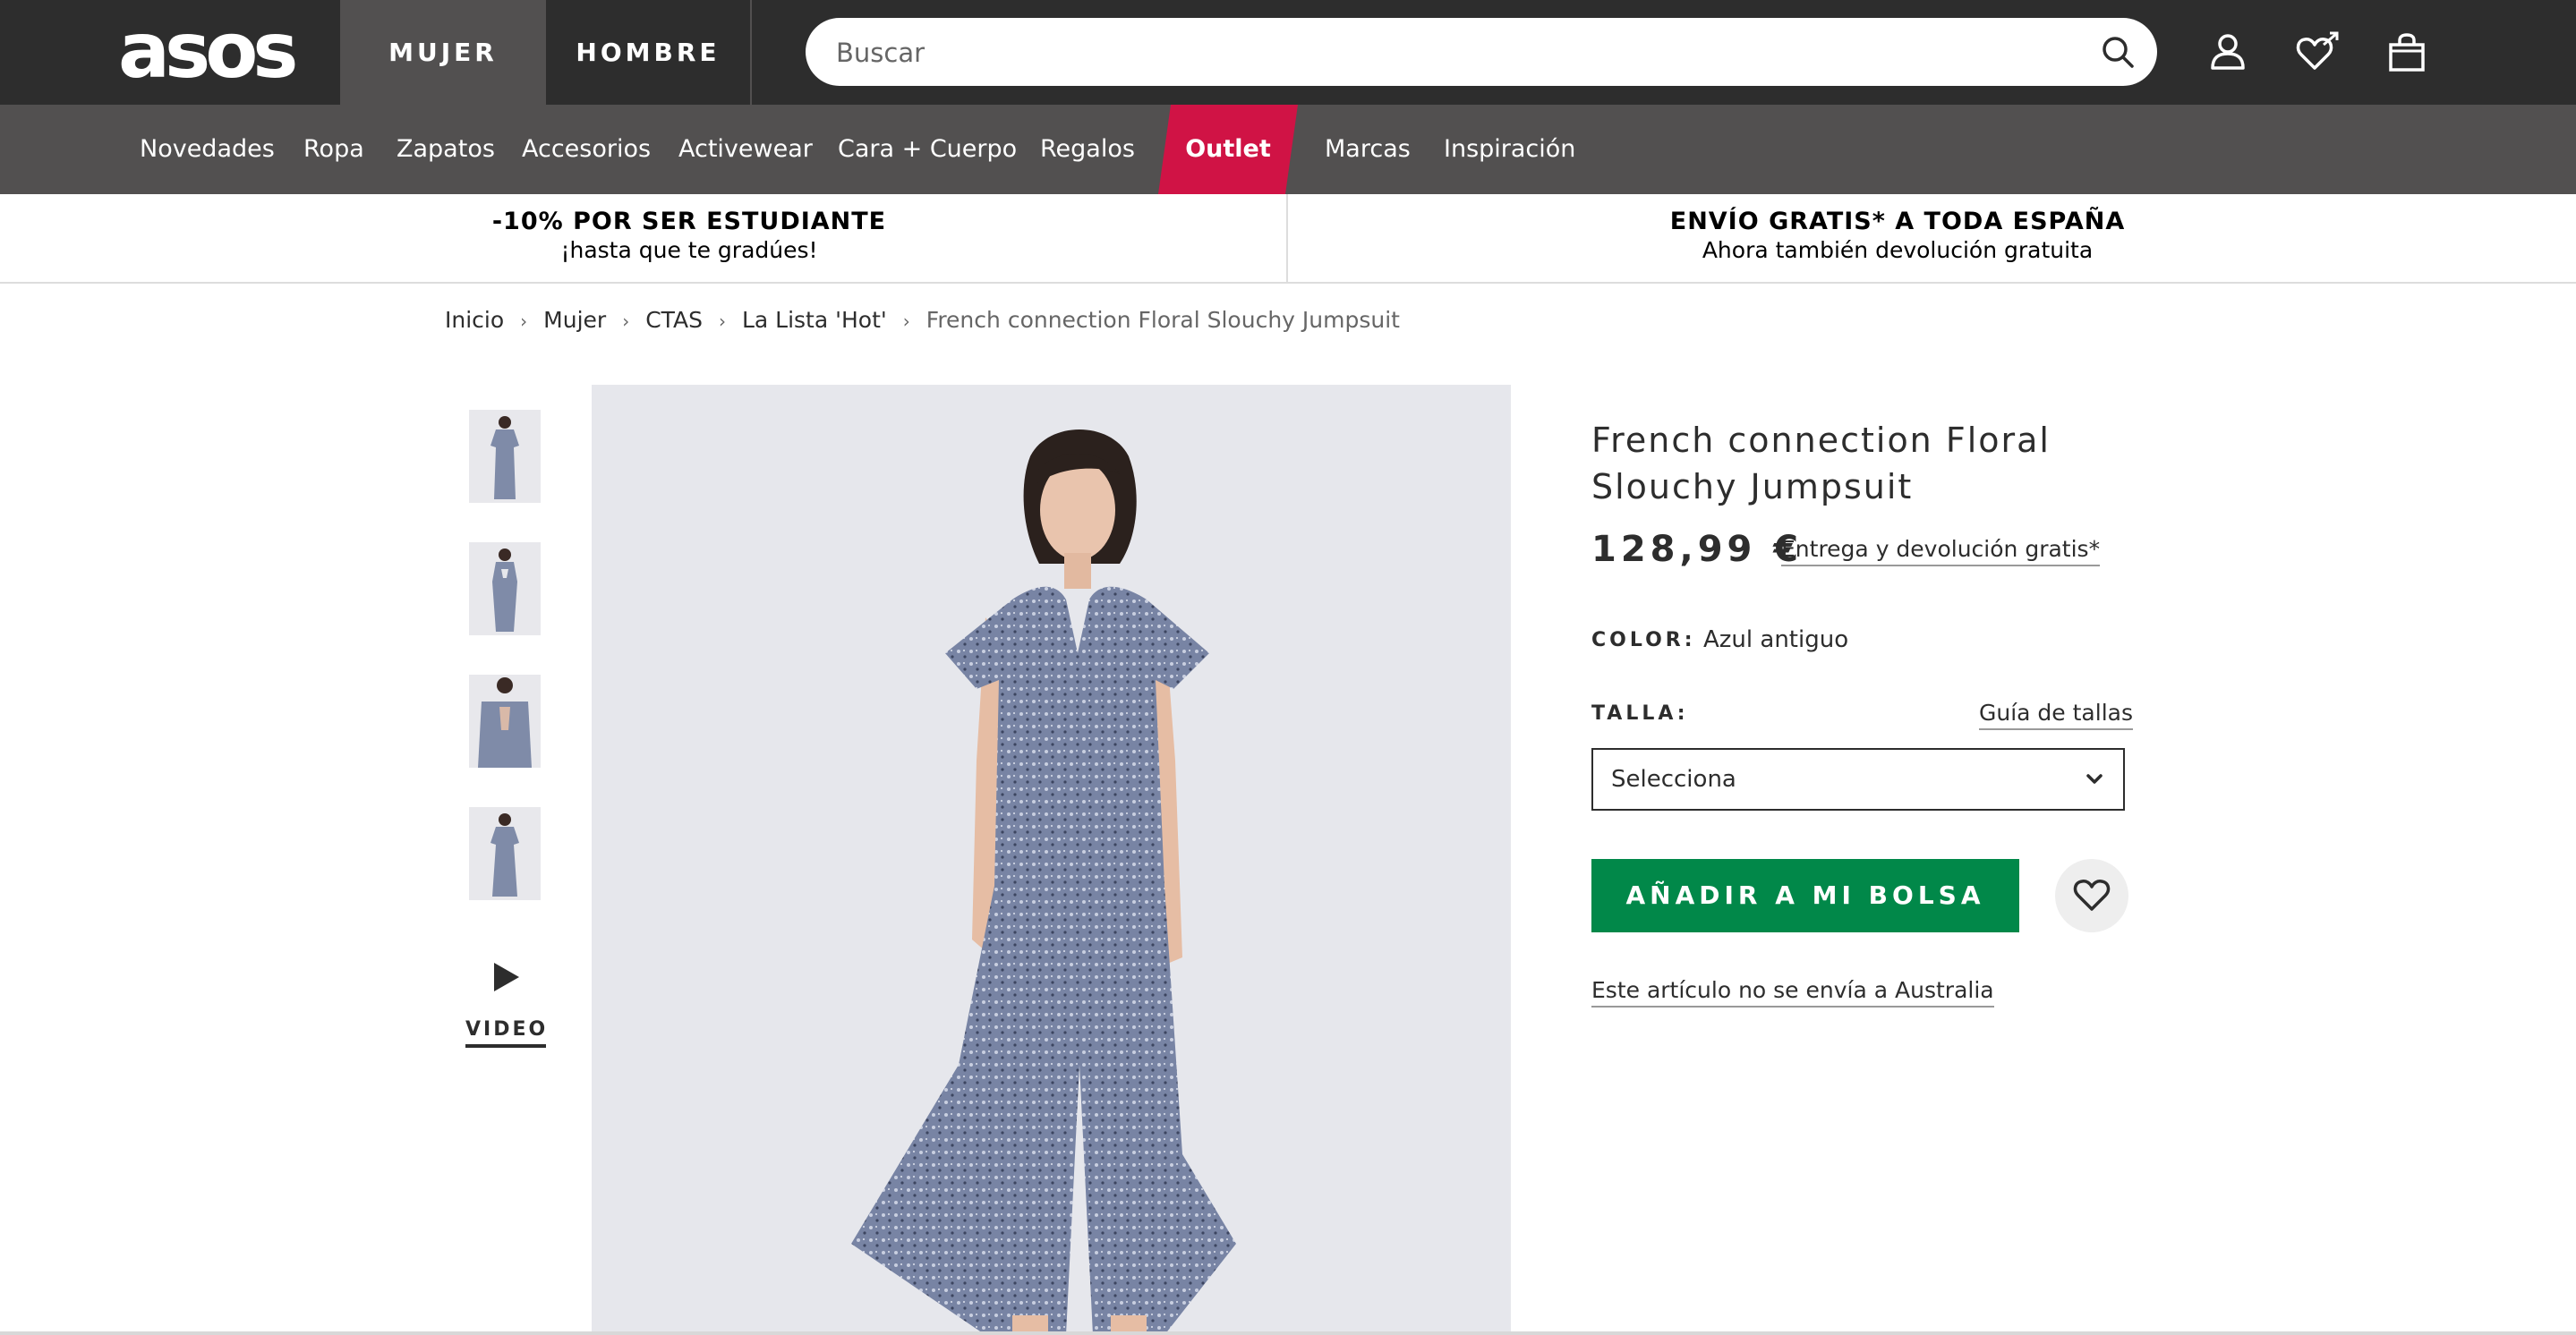  What do you see at coordinates (474, 320) in the screenshot?
I see `breadcrumb-inicio: Inicio` at bounding box center [474, 320].